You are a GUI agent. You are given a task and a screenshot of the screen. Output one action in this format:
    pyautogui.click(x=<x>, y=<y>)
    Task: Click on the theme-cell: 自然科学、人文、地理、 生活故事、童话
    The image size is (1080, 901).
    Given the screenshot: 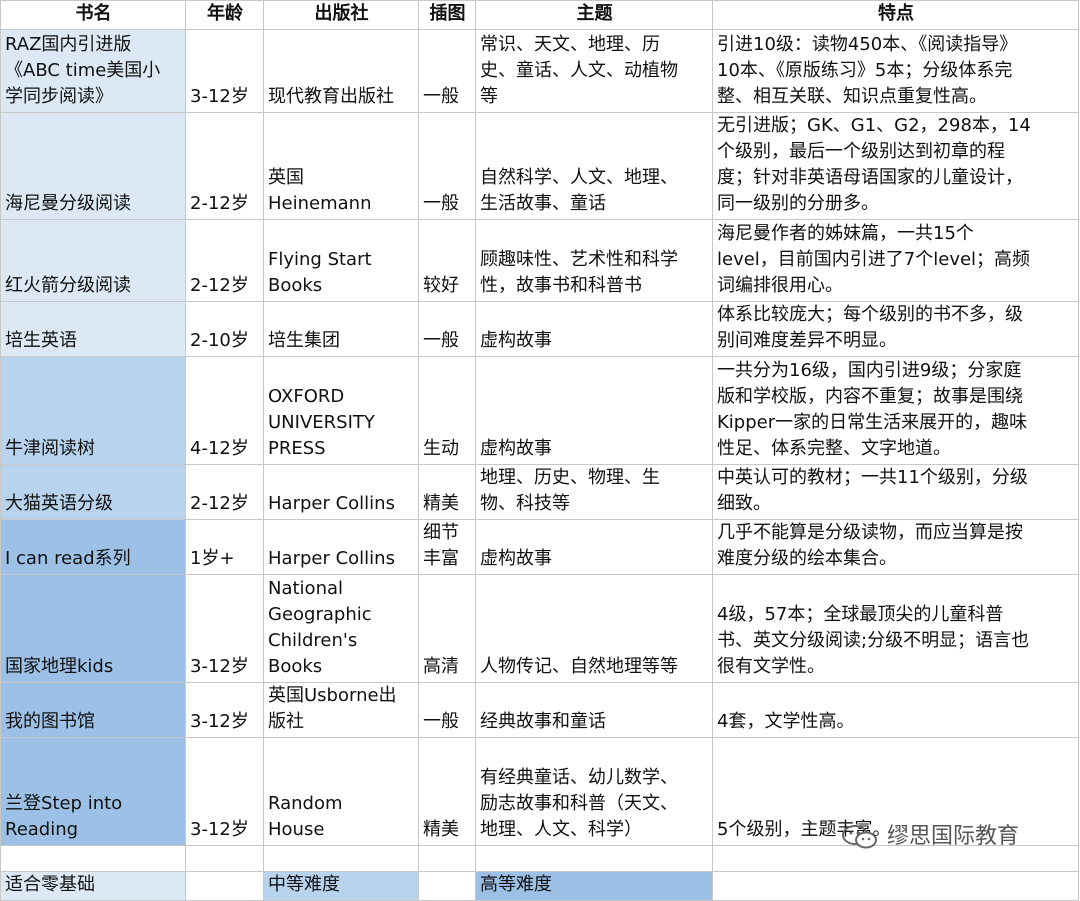 What is the action you would take?
    pyautogui.click(x=594, y=166)
    